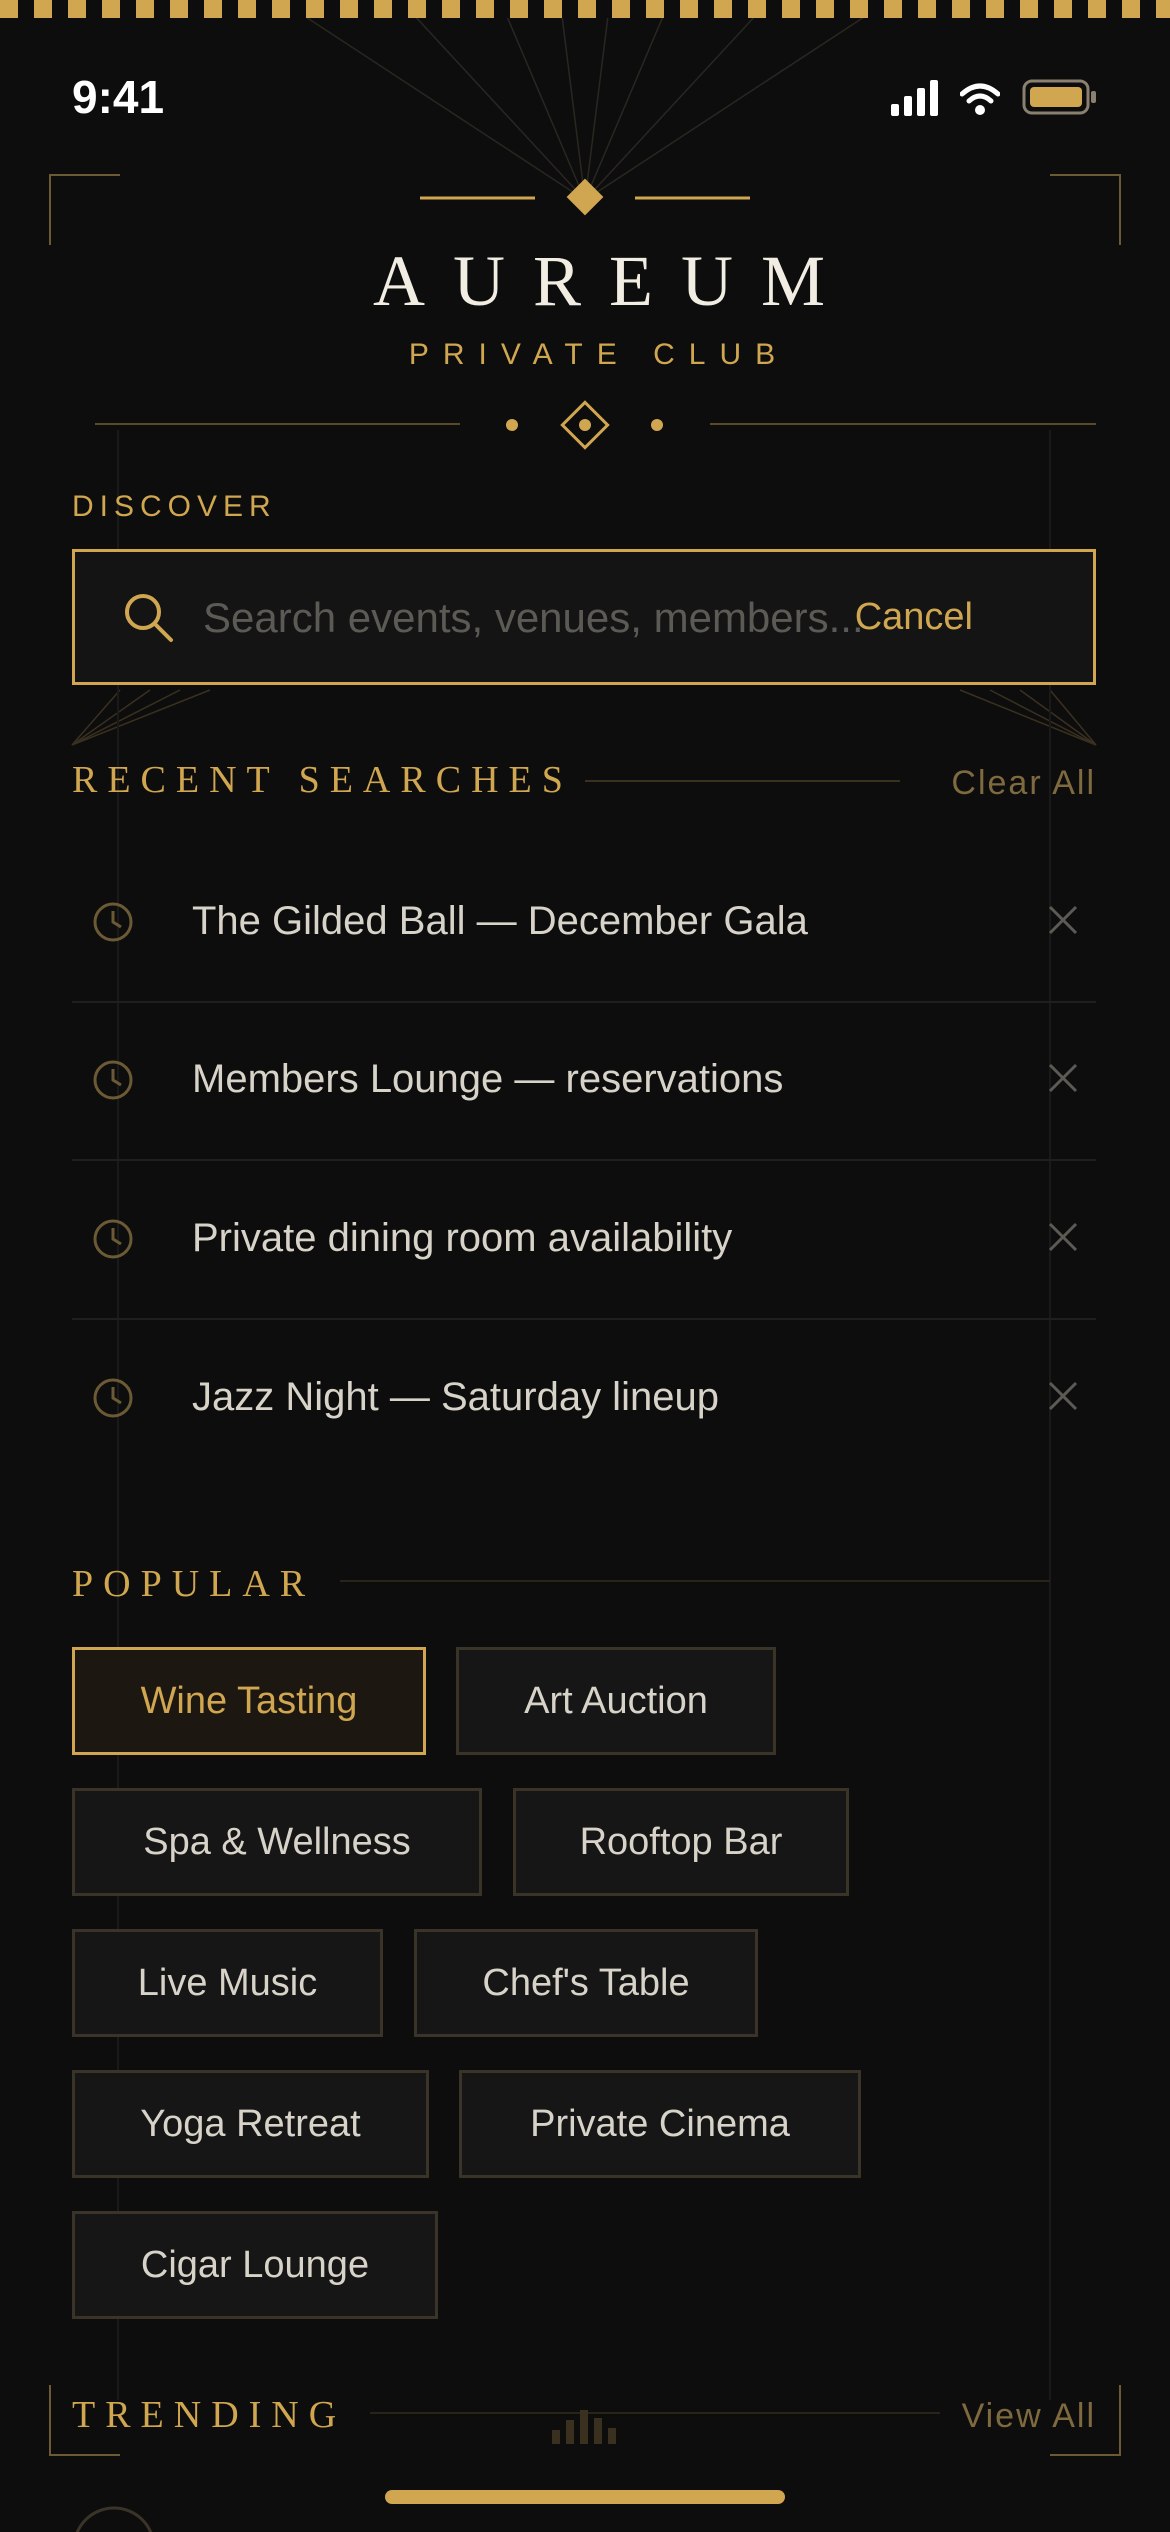 The image size is (1170, 2532). I want to click on chip-yoga-retreat: Yoga Retreat, so click(250, 2124).